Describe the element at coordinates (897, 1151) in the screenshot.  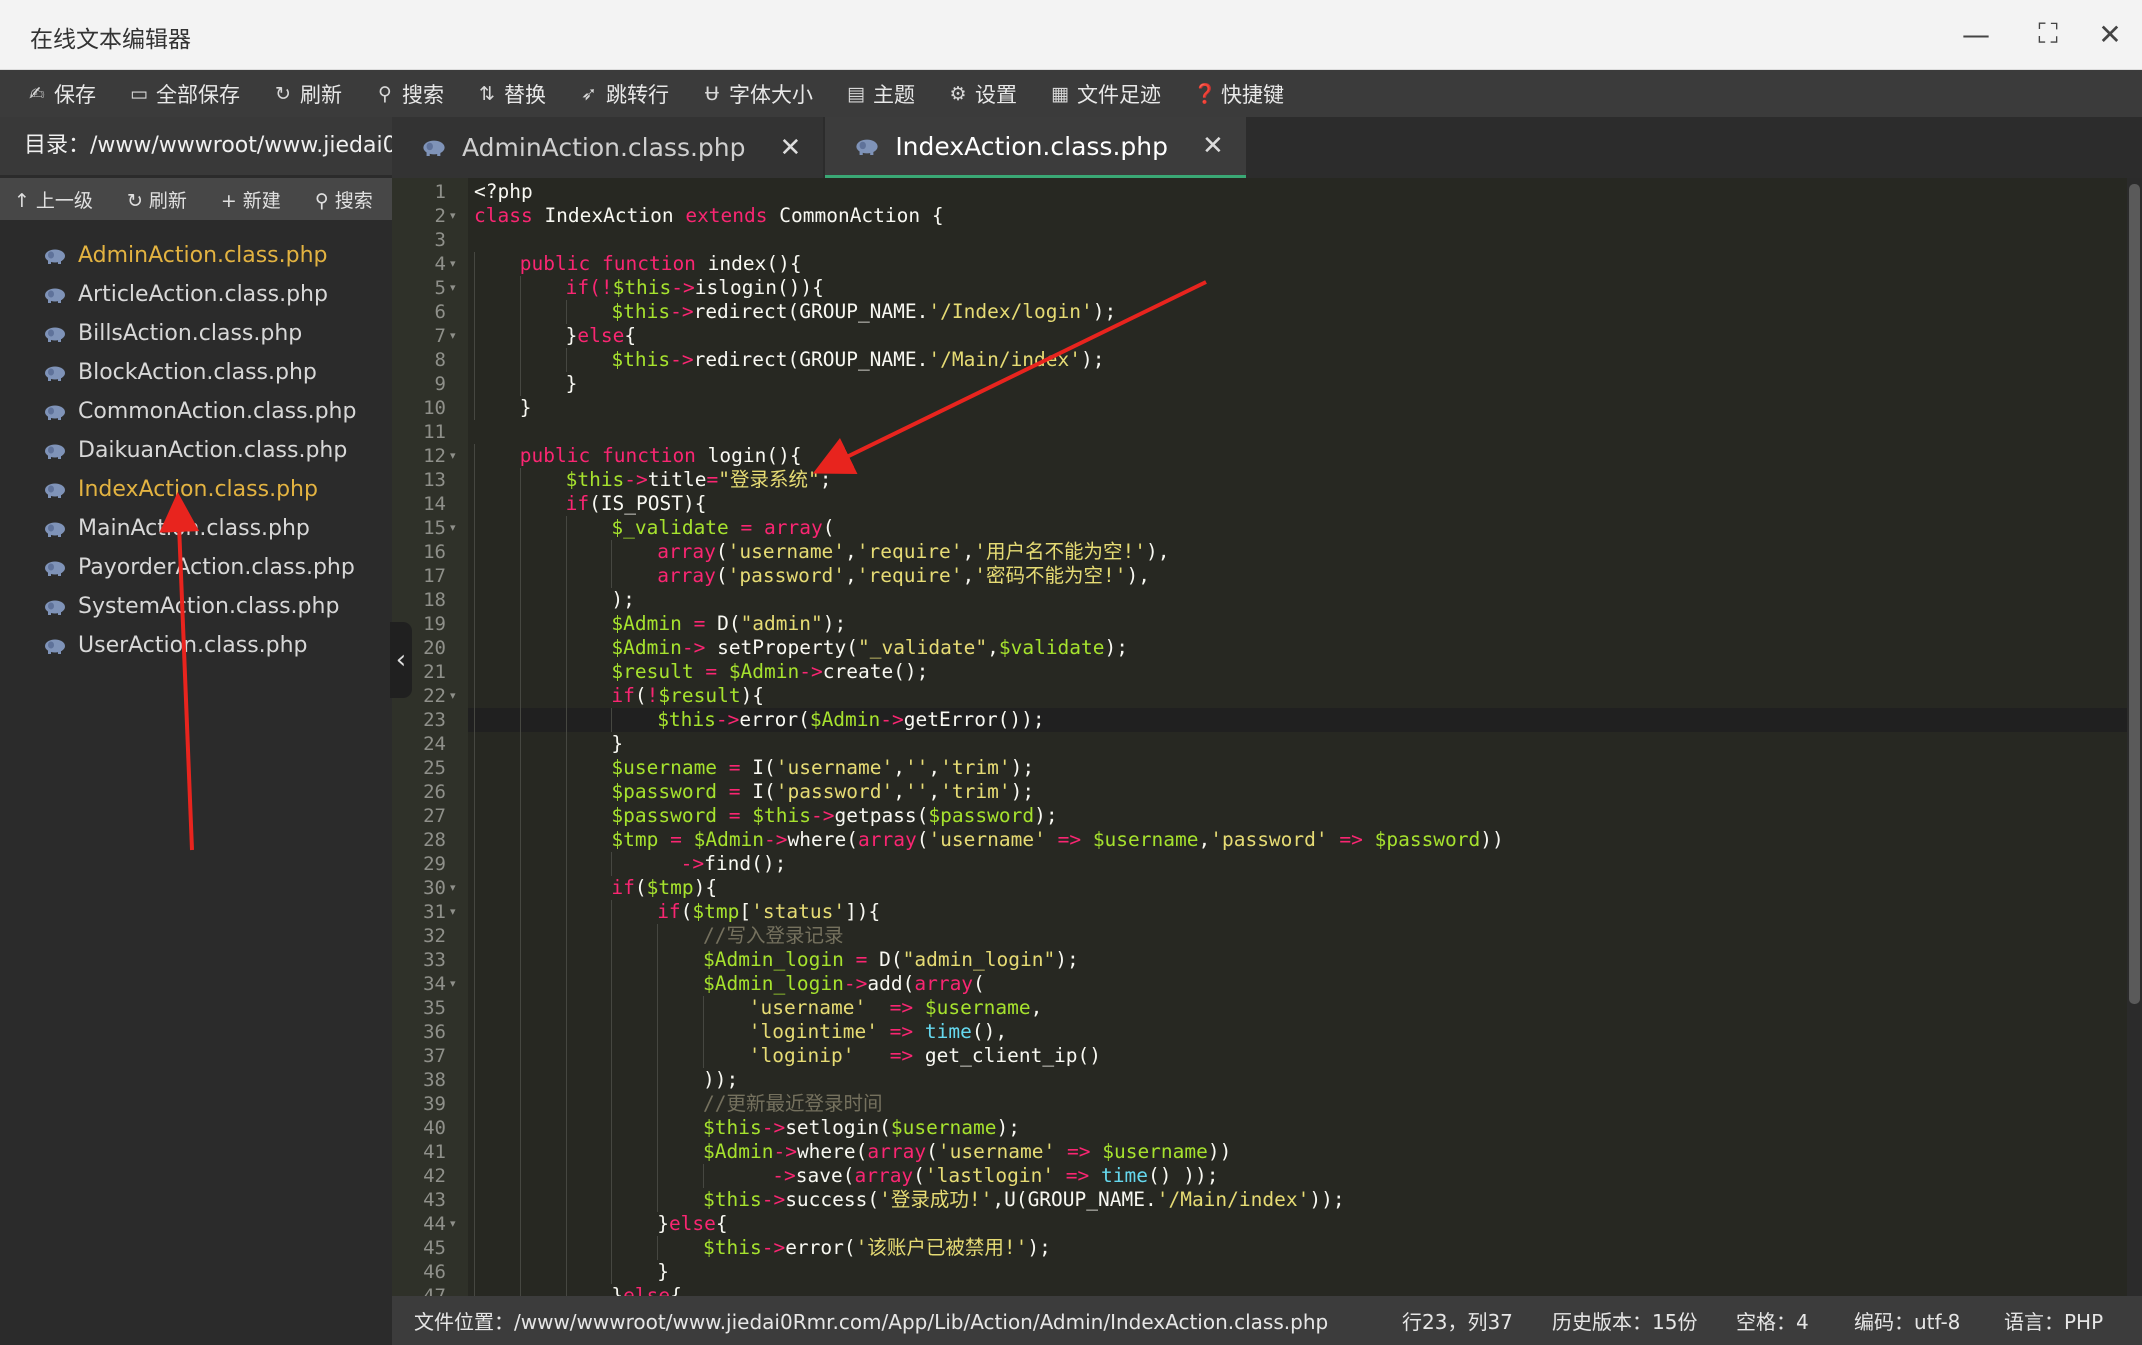
I see `code-token: array` at that location.